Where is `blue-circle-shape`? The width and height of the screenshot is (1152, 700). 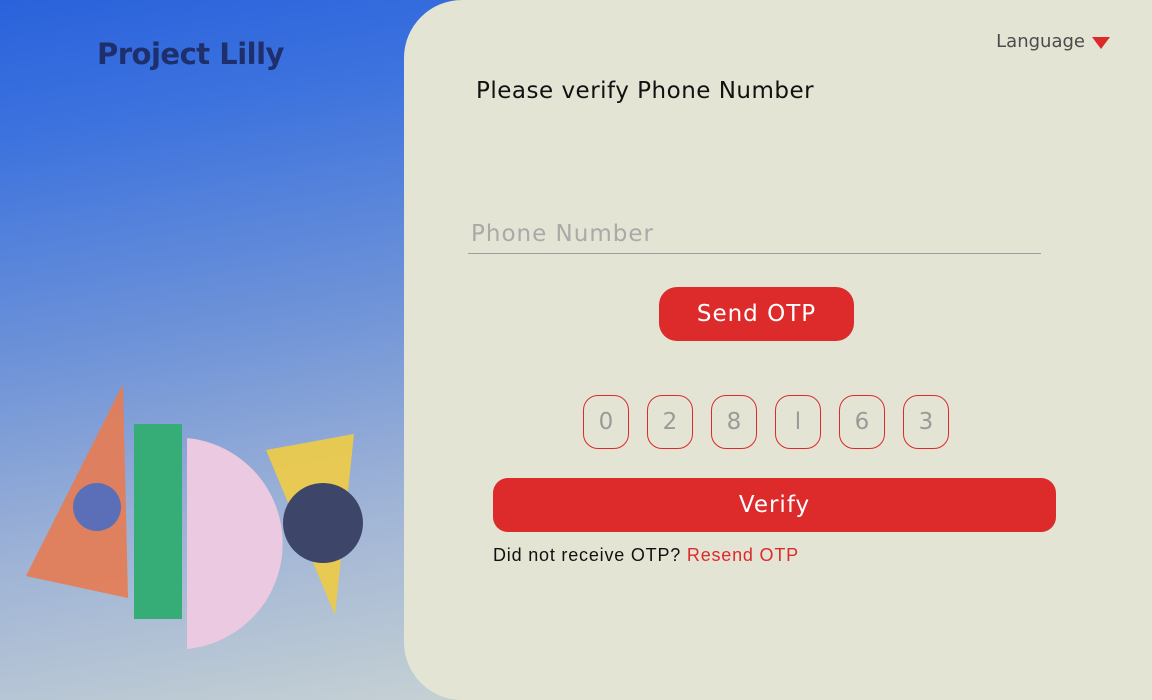 blue-circle-shape is located at coordinates (97, 507).